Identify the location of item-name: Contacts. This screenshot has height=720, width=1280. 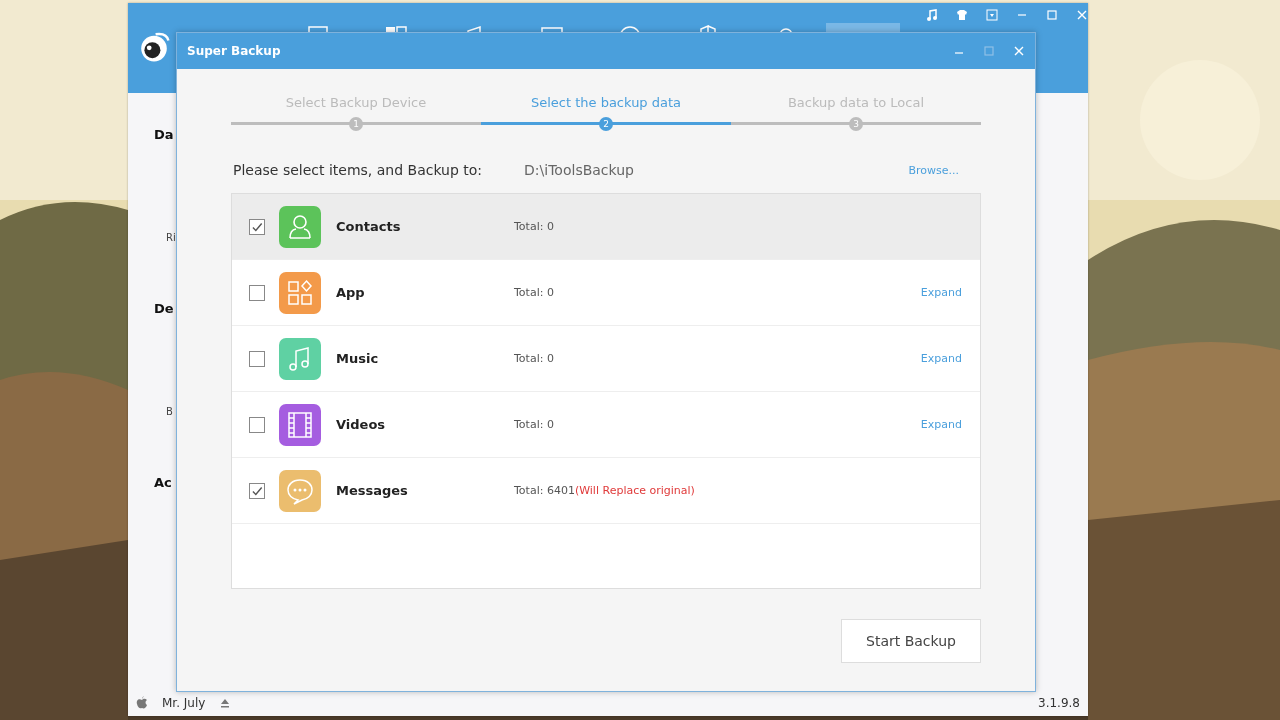
(369, 226).